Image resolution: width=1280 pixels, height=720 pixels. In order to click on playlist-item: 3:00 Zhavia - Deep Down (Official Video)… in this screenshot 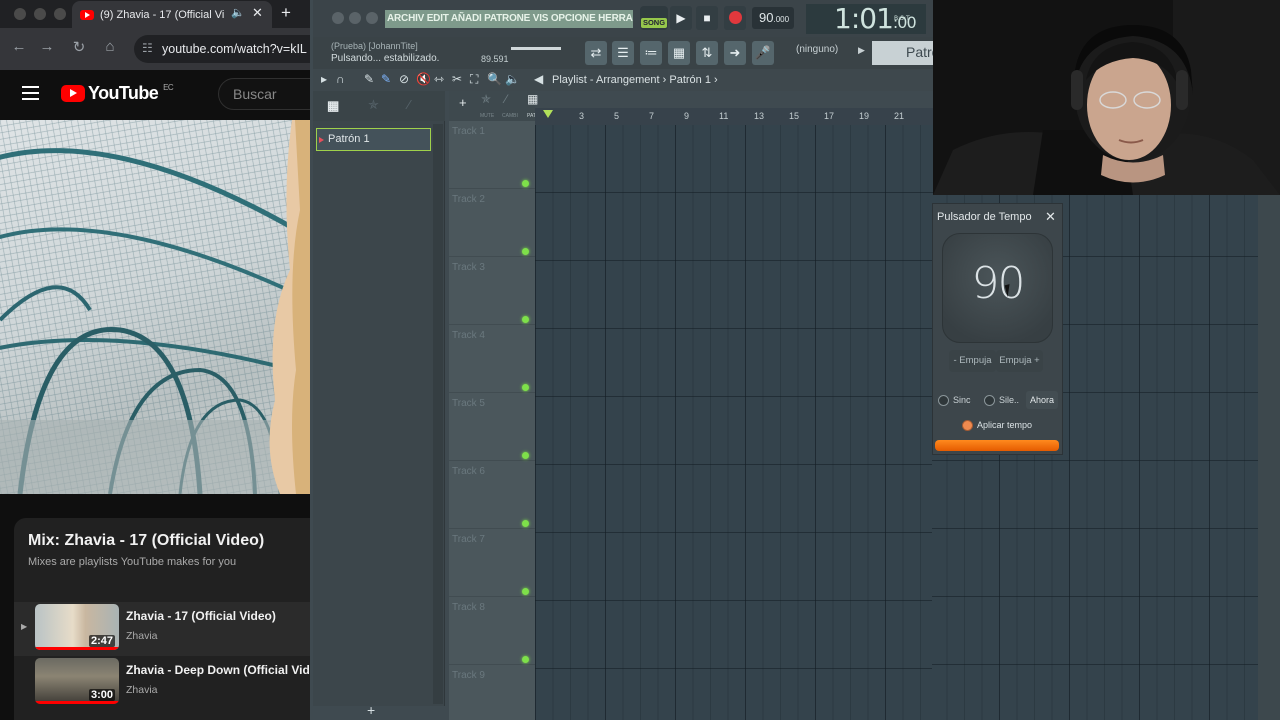, I will do `click(171, 683)`.